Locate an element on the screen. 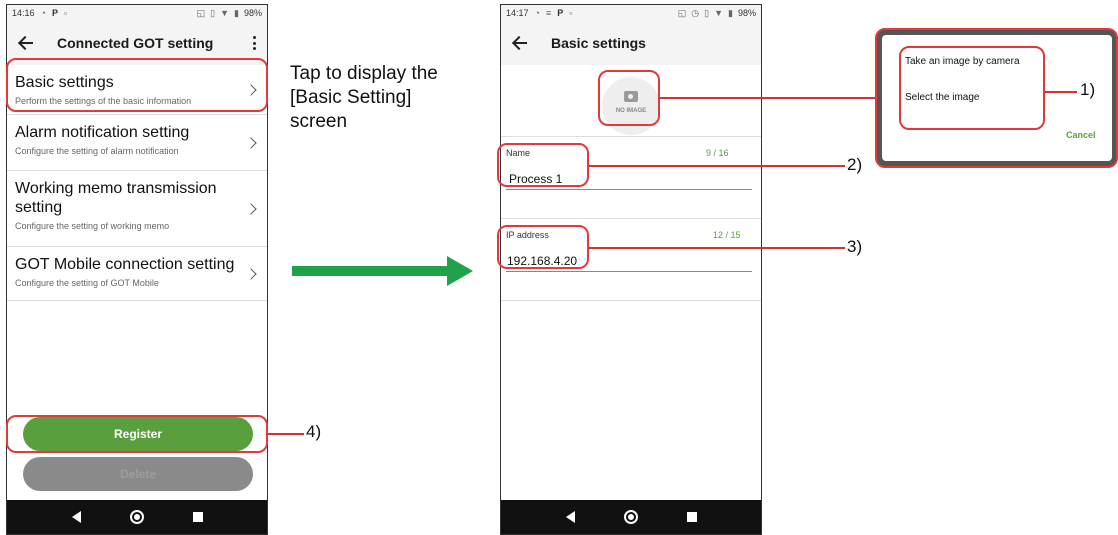 This screenshot has width=1118, height=535. name-underline is located at coordinates (629, 189).